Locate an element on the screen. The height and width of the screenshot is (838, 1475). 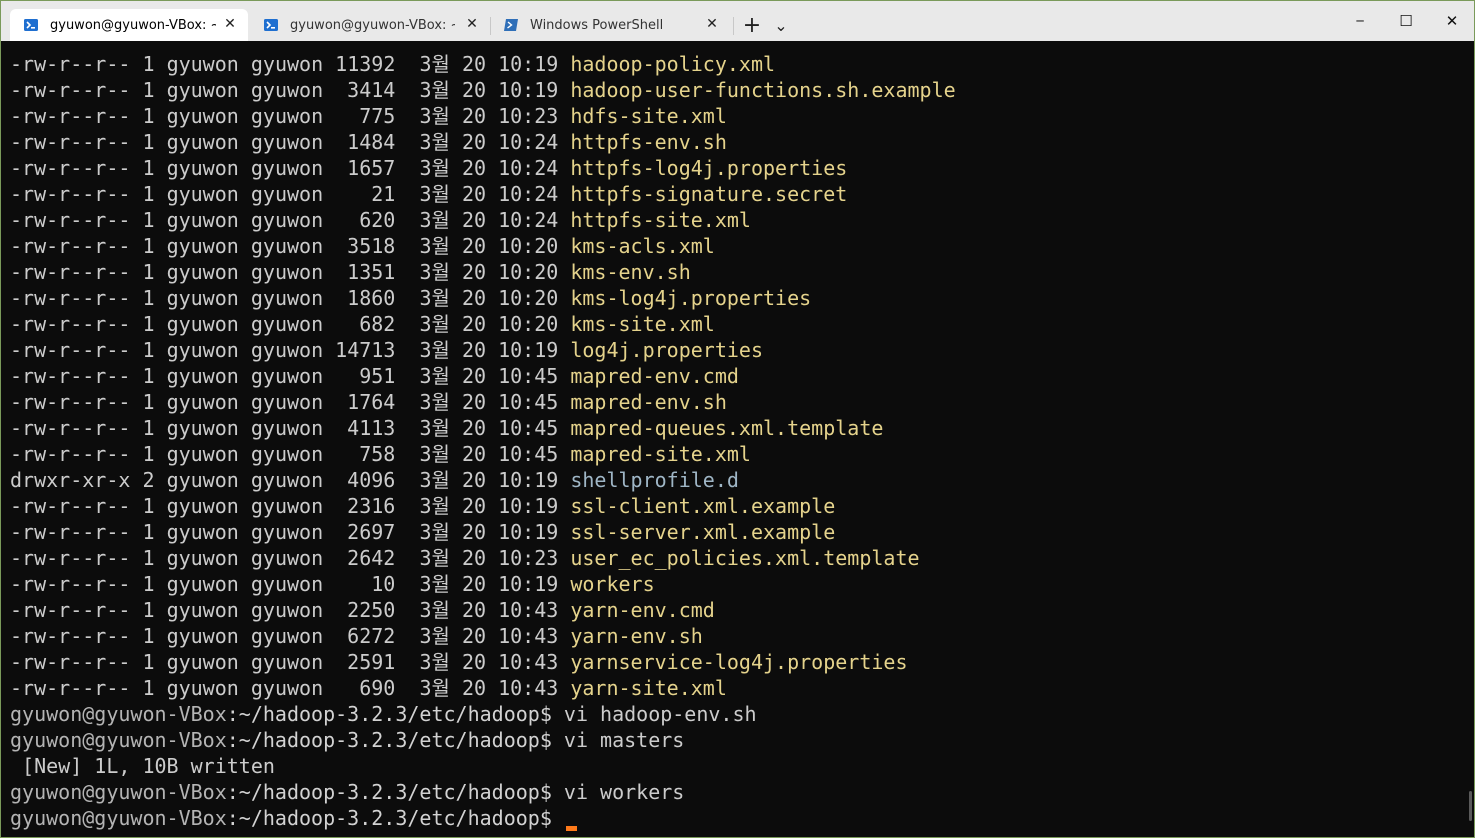
maximize-button: ☐ is located at coordinates (1406, 21).